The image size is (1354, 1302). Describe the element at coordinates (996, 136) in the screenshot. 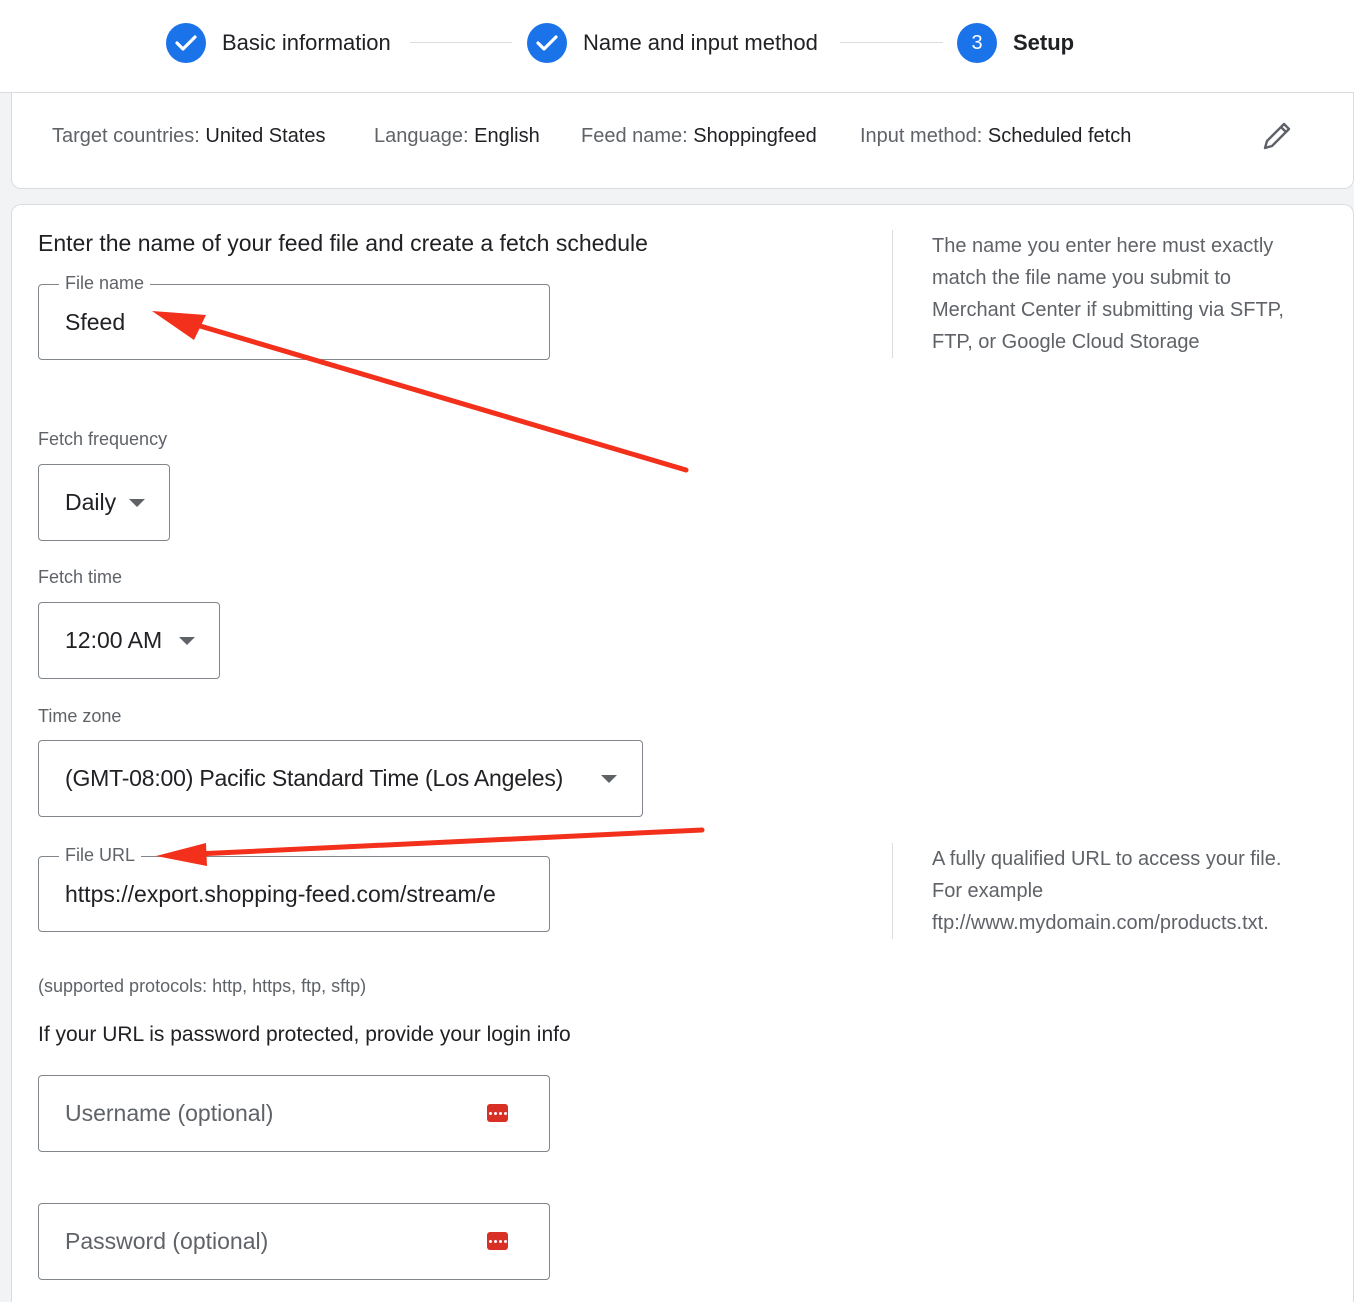

I see `summary-input-method: Input method: Scheduled fetch` at that location.